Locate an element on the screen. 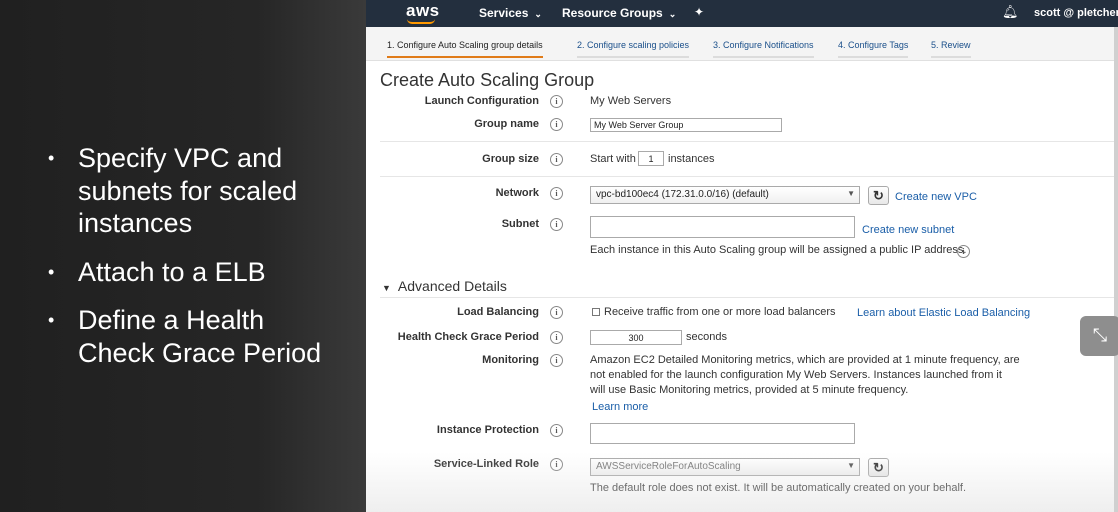 This screenshot has height=512, width=1118. network-select: vpc-bd100ec4 (172.31.0.0/16) (default) ▼ is located at coordinates (725, 195).